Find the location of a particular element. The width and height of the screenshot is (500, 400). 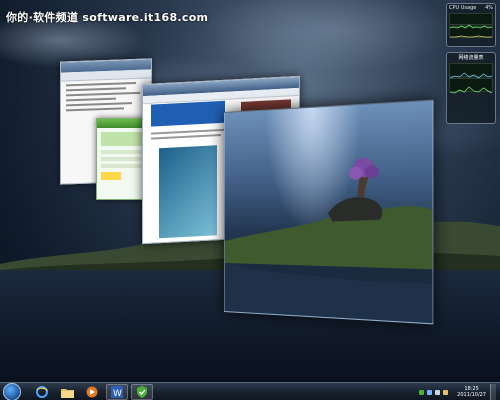

ie-icon is located at coordinates (42, 392).